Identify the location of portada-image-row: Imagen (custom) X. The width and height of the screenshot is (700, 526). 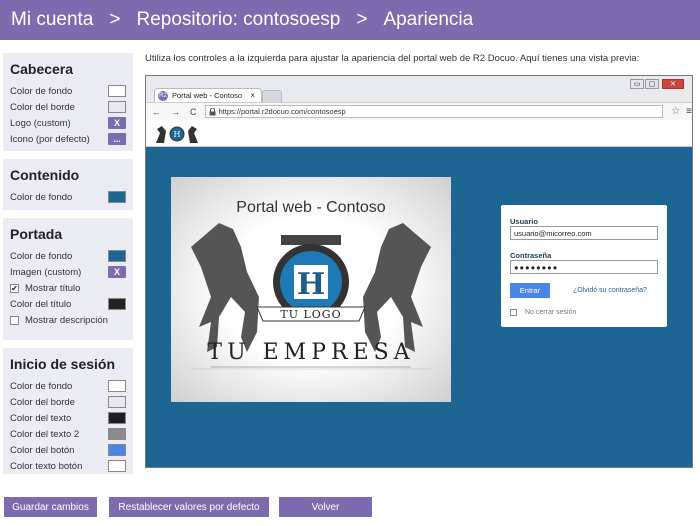
(68, 272).